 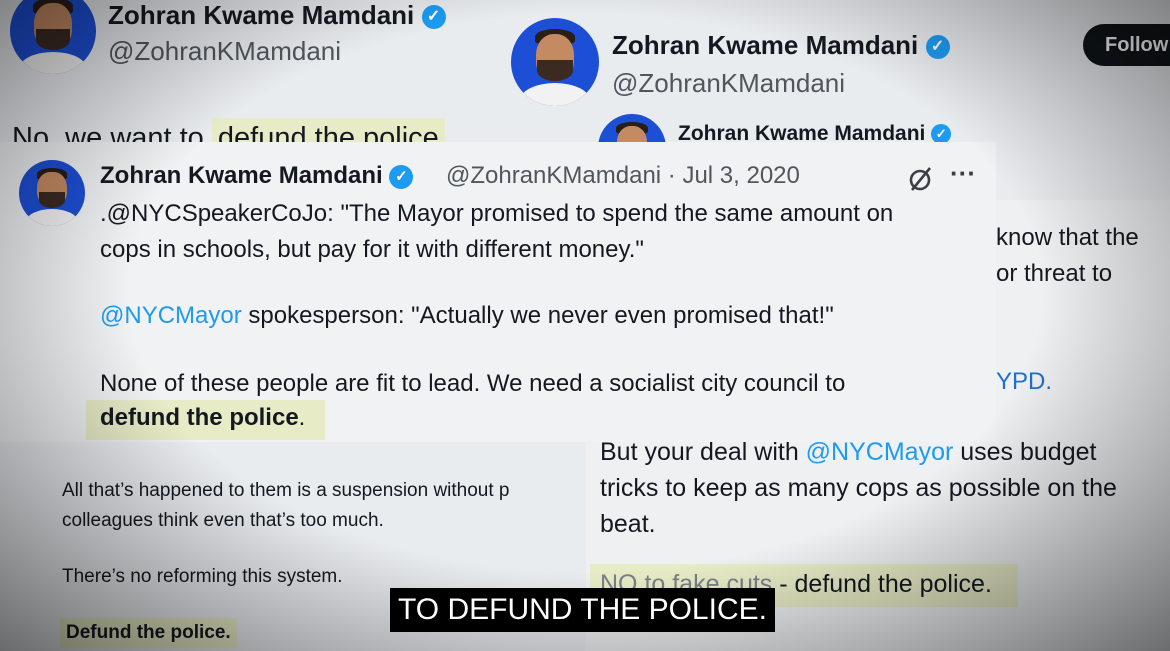 What do you see at coordinates (582, 610) in the screenshot?
I see `video-subtitle: TO DEFUND THE POLICE.` at bounding box center [582, 610].